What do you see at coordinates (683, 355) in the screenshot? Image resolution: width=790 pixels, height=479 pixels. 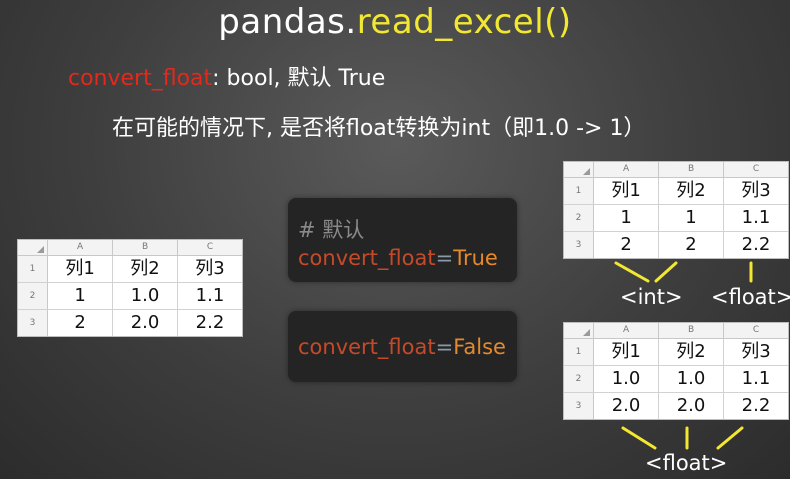 I see `annotation-arrows` at bounding box center [683, 355].